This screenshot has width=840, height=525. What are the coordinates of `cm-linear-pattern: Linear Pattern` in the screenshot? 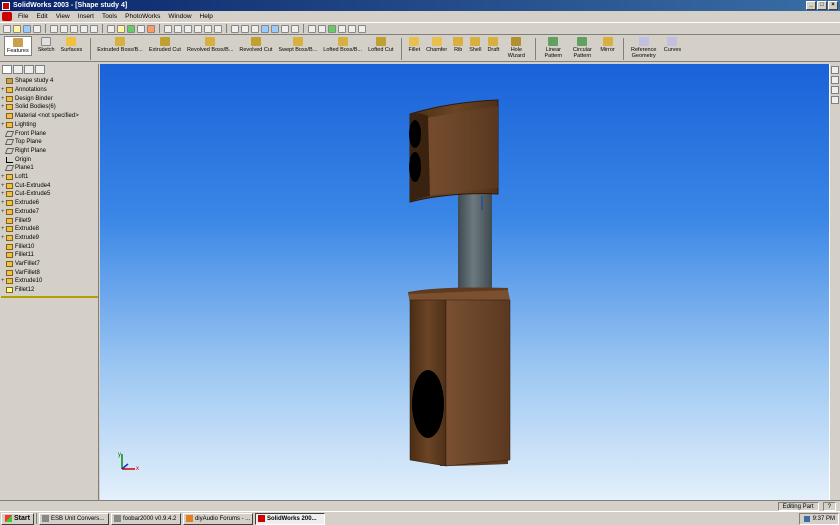 It's located at (553, 47).